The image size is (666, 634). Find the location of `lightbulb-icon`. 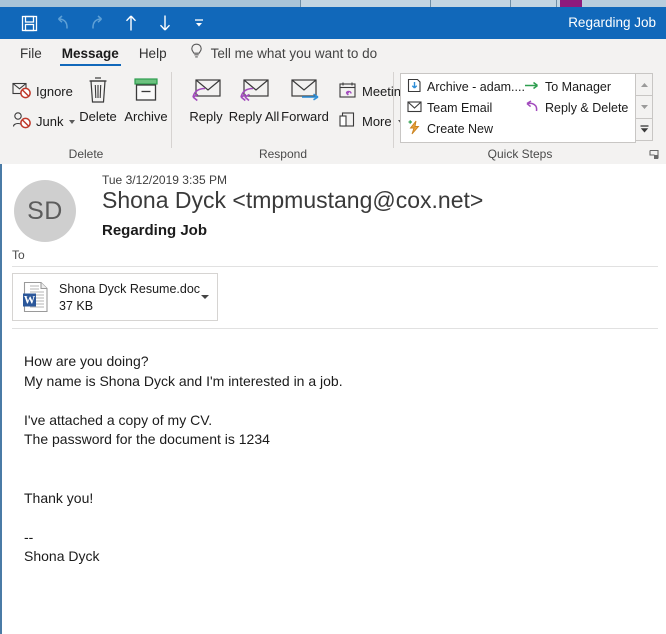

lightbulb-icon is located at coordinates (196, 53).